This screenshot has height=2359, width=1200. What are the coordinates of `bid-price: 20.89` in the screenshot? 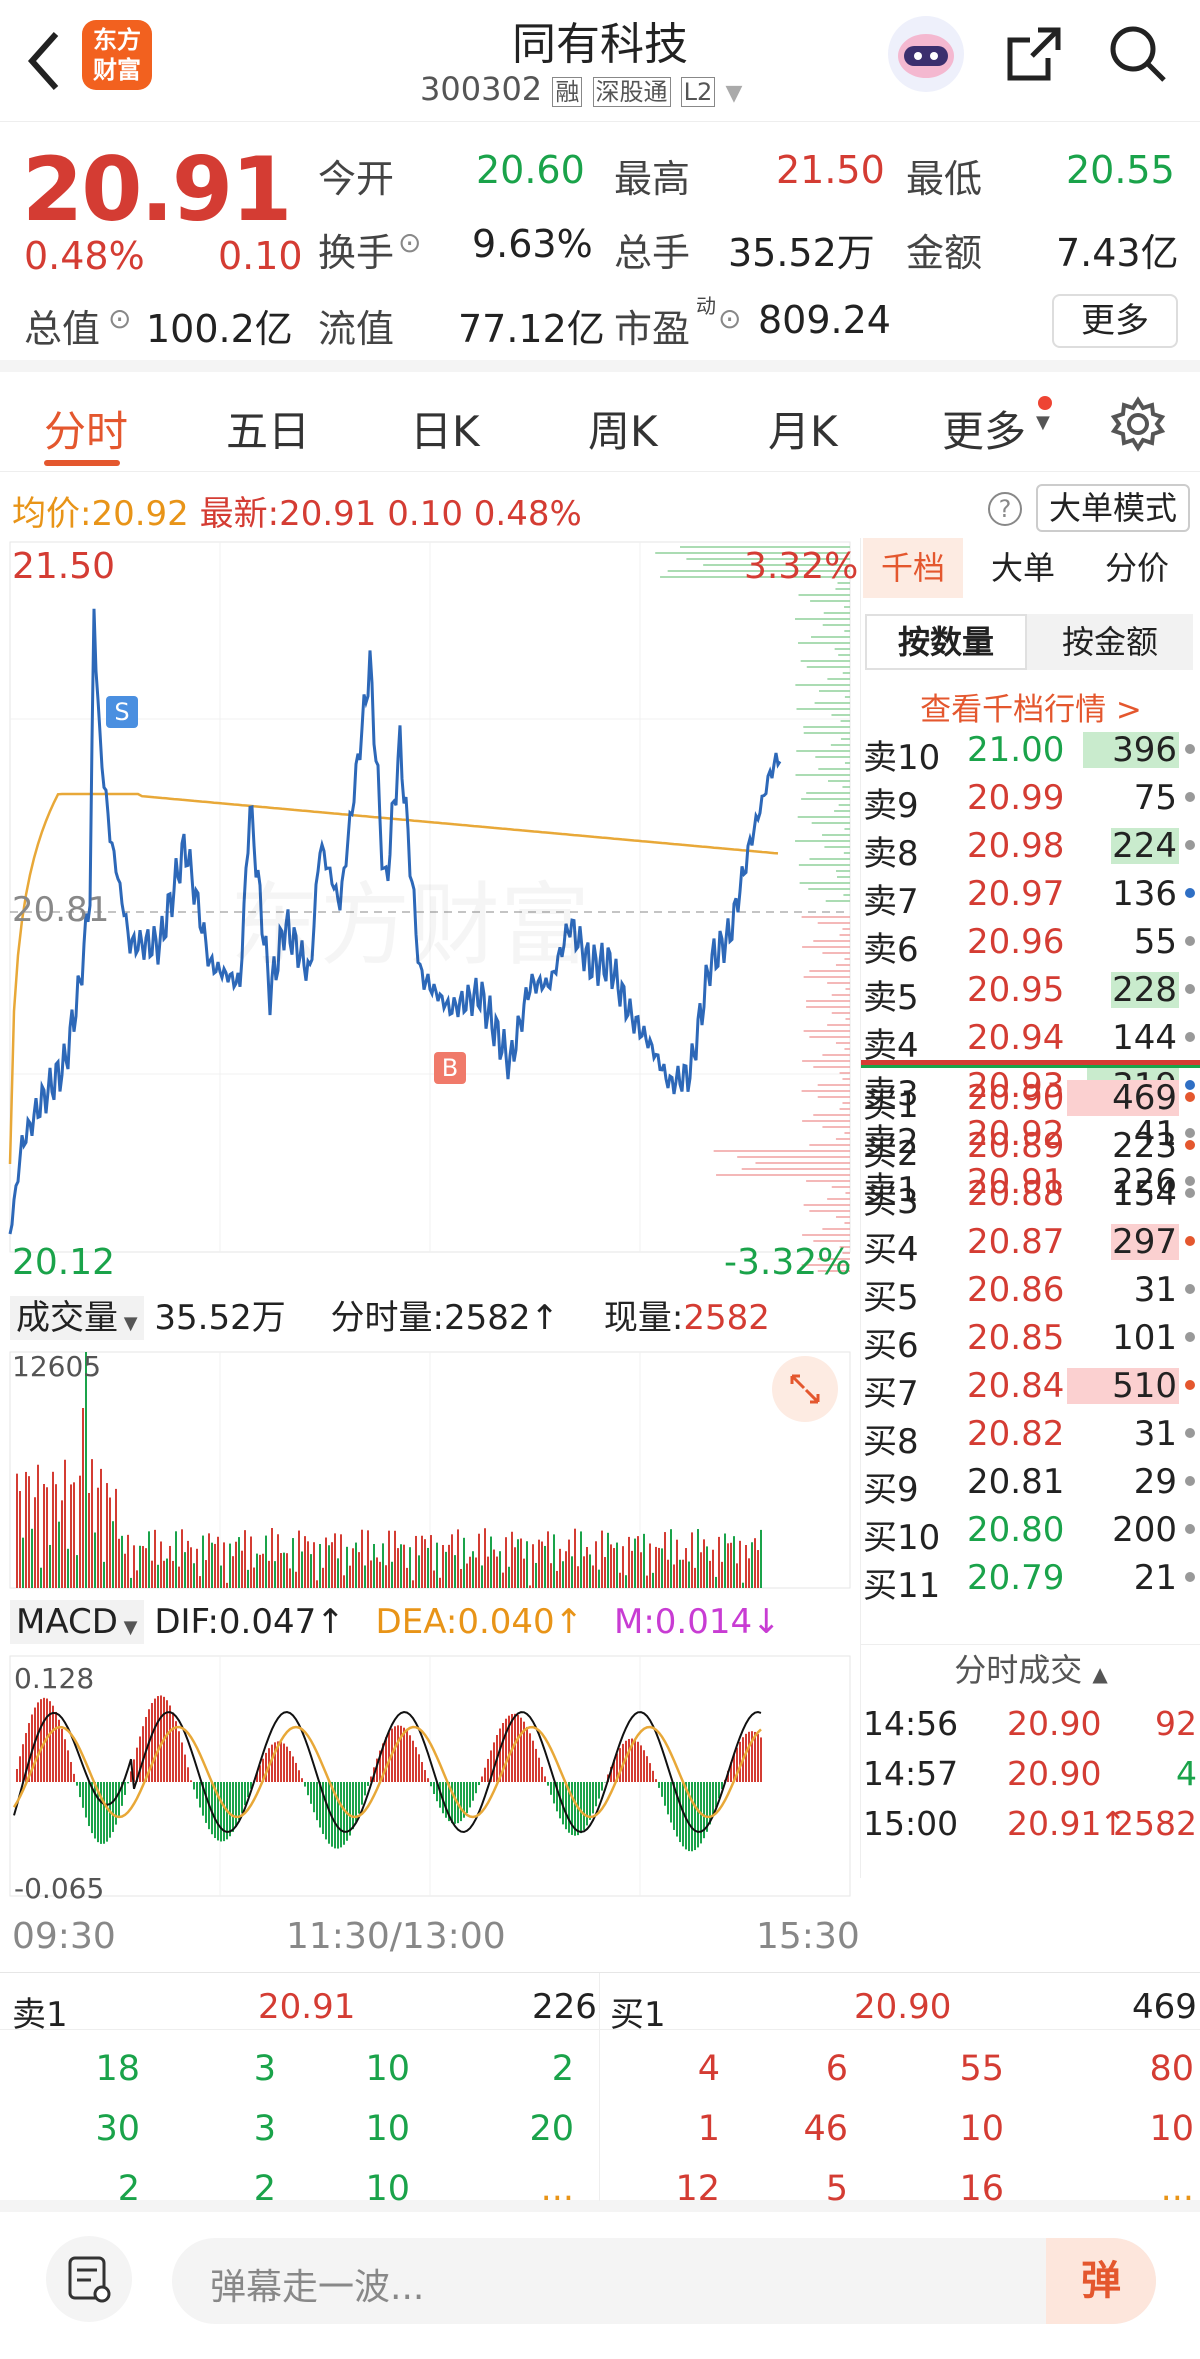 It's located at (1016, 1146).